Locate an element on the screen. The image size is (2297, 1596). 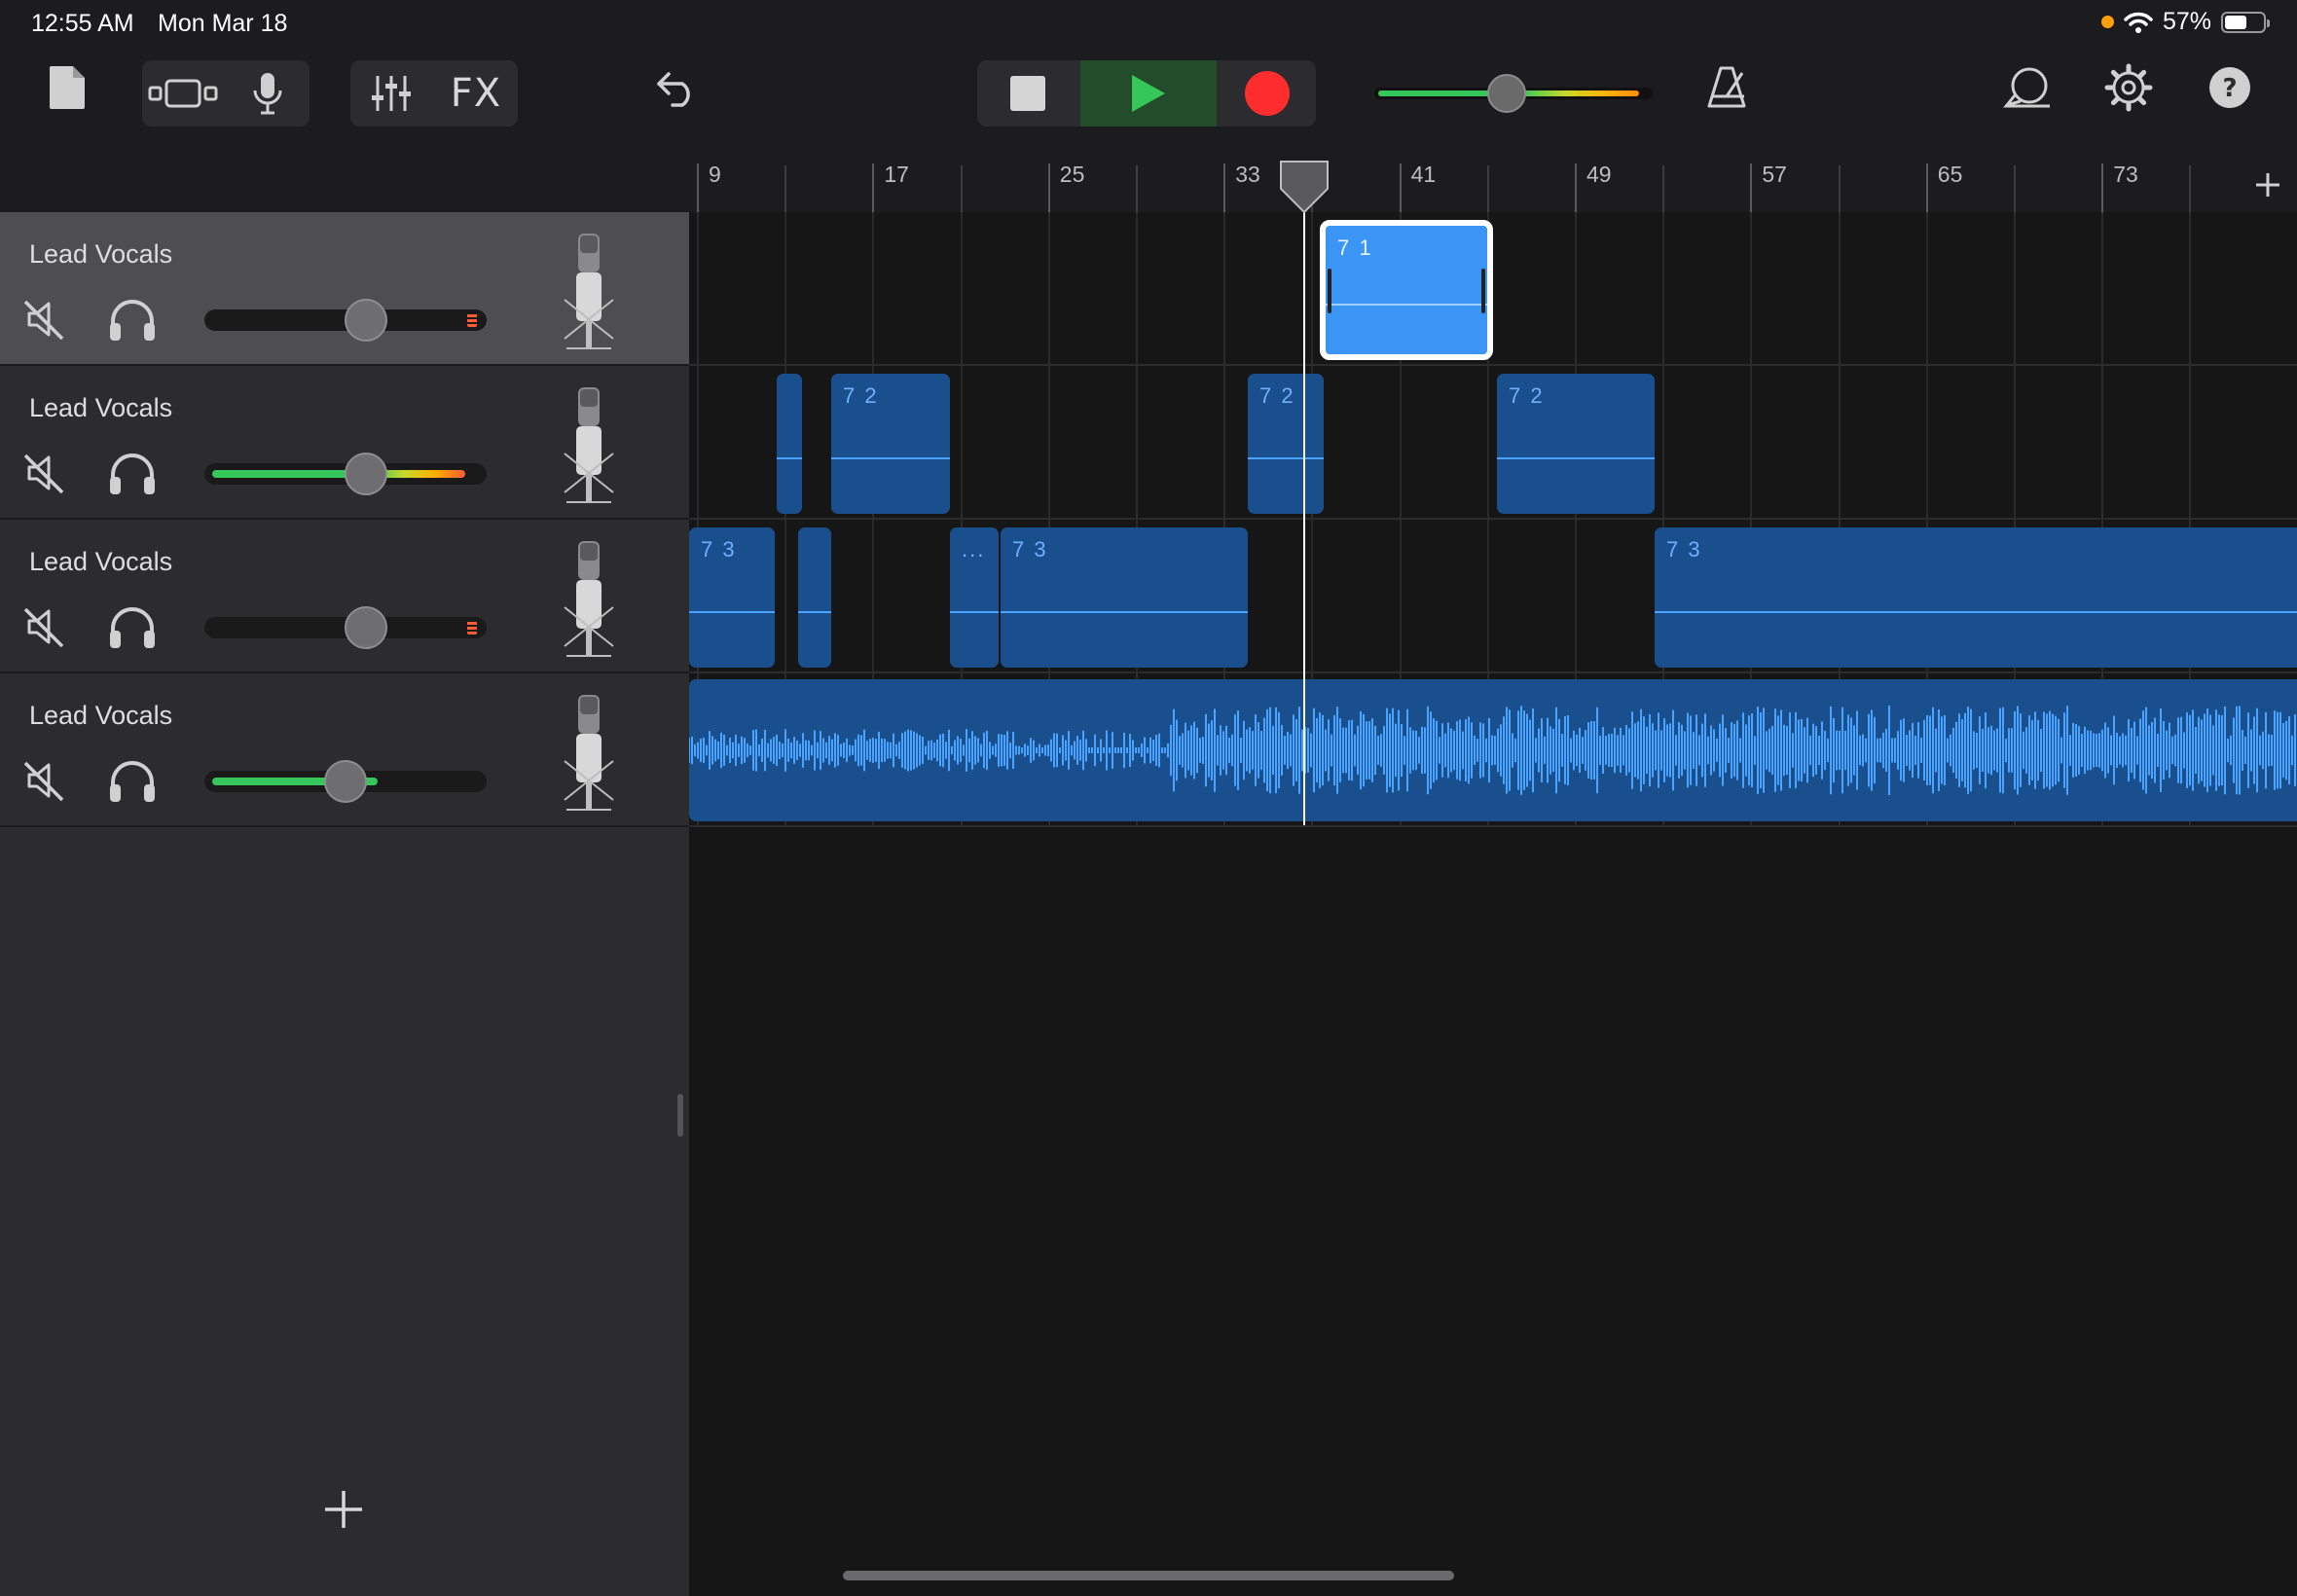
playhead-handle is located at coordinates (1304, 187).